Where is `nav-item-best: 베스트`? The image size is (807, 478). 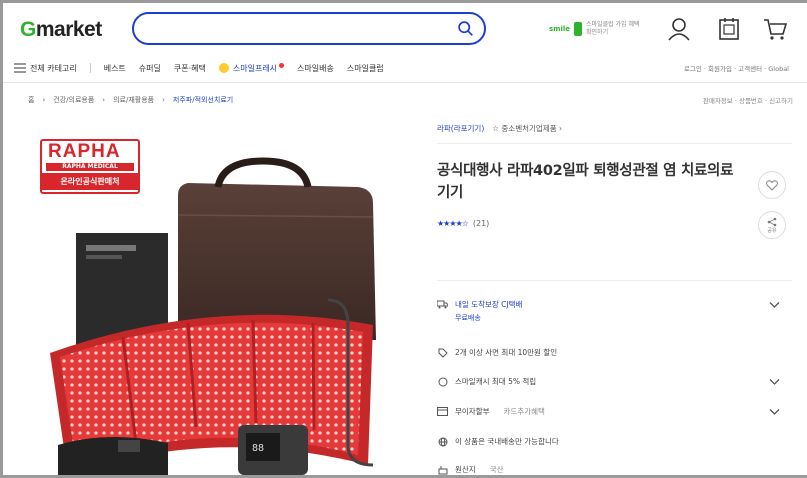 nav-item-best: 베스트 is located at coordinates (115, 68).